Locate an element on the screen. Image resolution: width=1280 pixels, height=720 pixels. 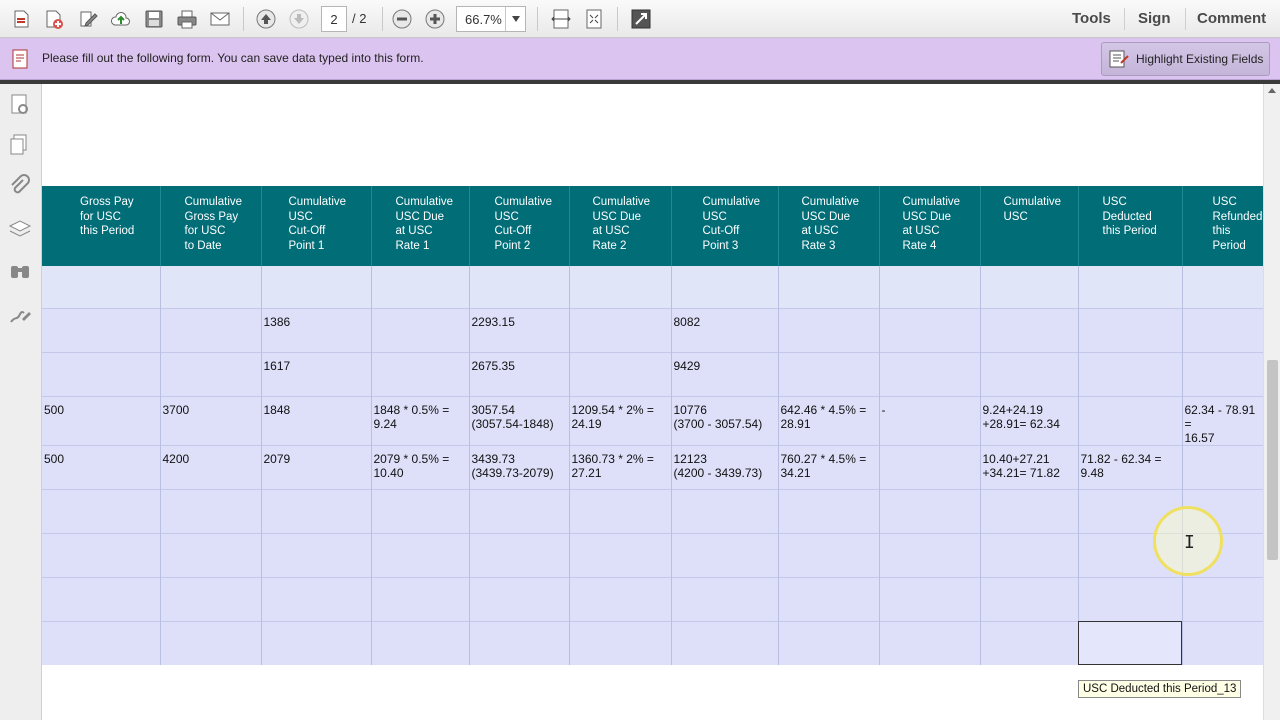
form-field-cell: 9429 is located at coordinates (725, 373).